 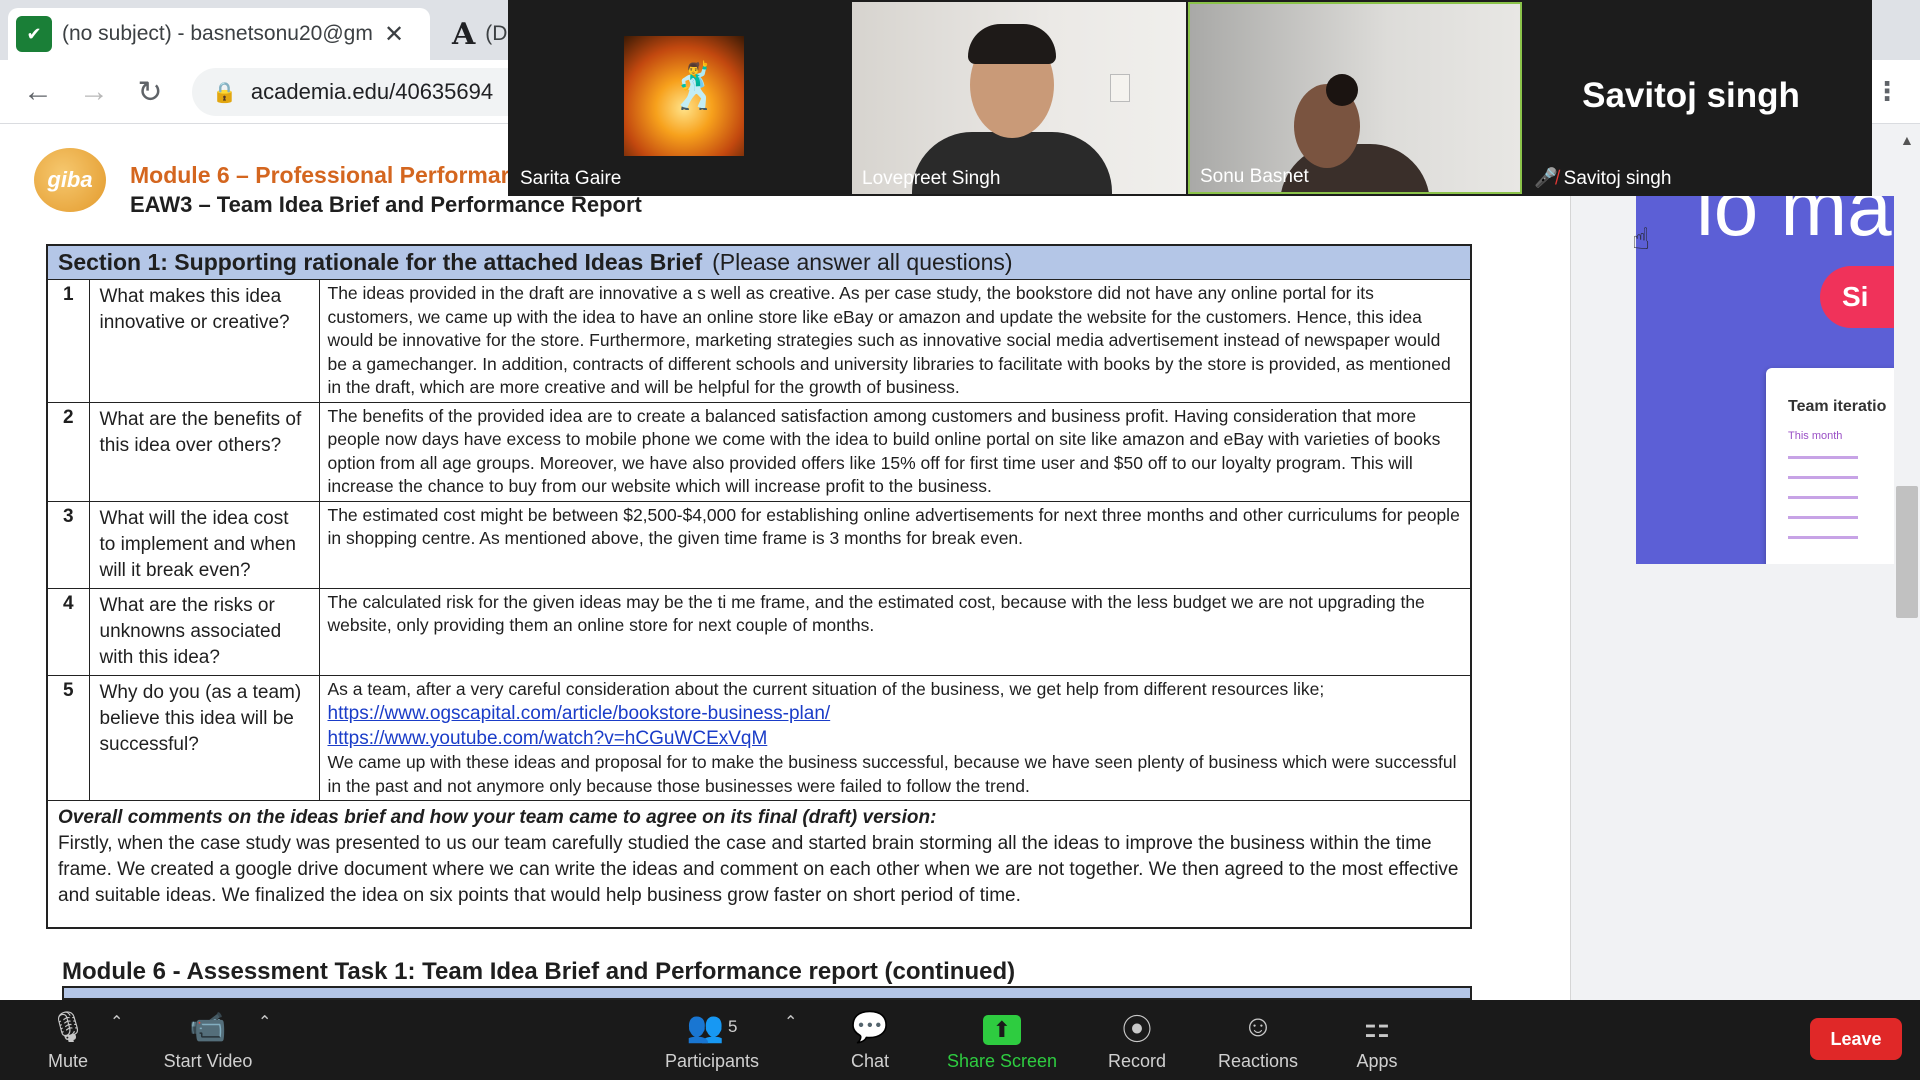 What do you see at coordinates (1019, 98) in the screenshot?
I see `video-tile: Lovepreet Singh` at bounding box center [1019, 98].